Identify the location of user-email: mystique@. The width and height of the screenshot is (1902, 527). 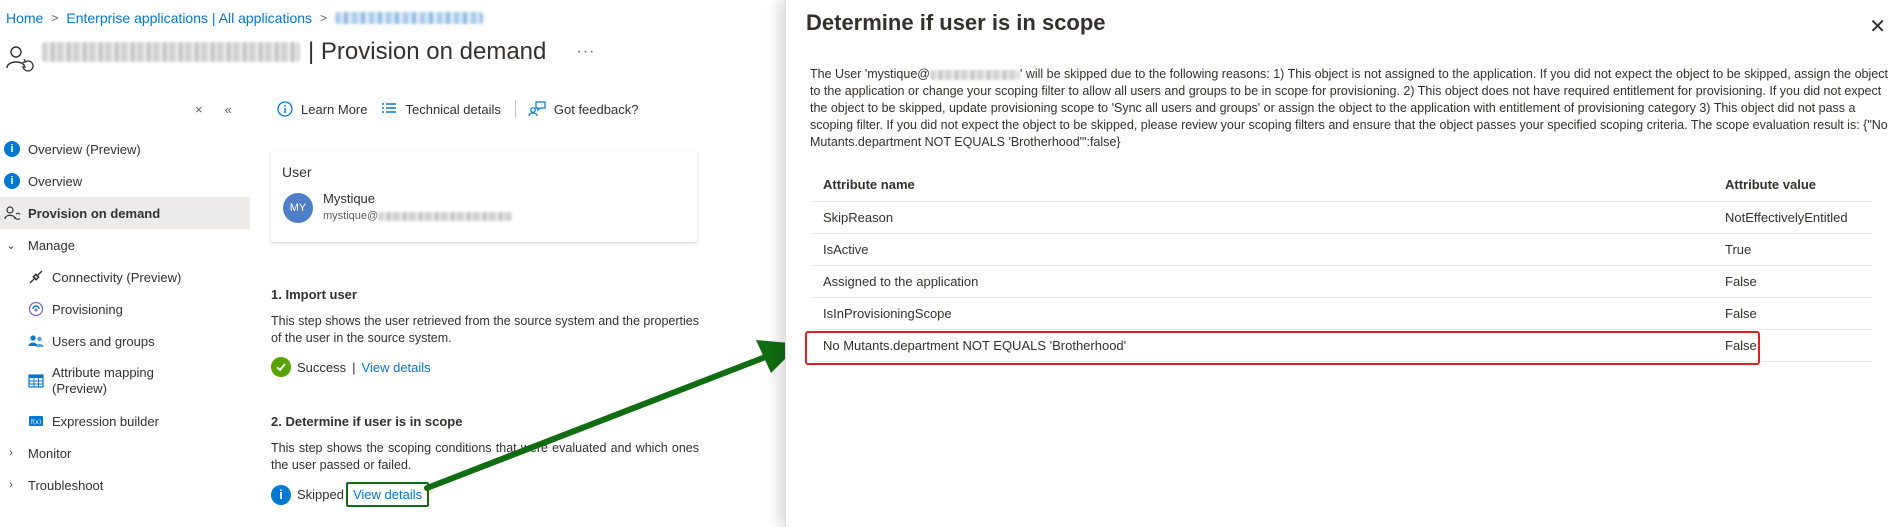
(418, 216).